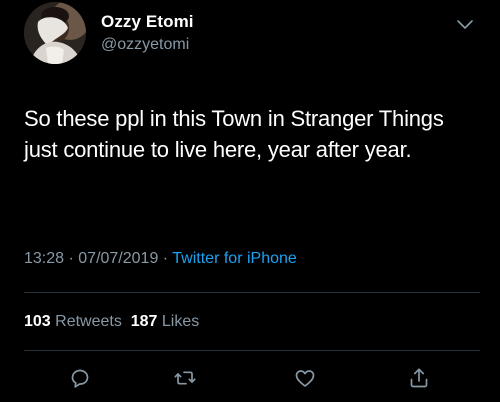  Describe the element at coordinates (465, 25) in the screenshot. I see `chevron-down-icon` at that location.